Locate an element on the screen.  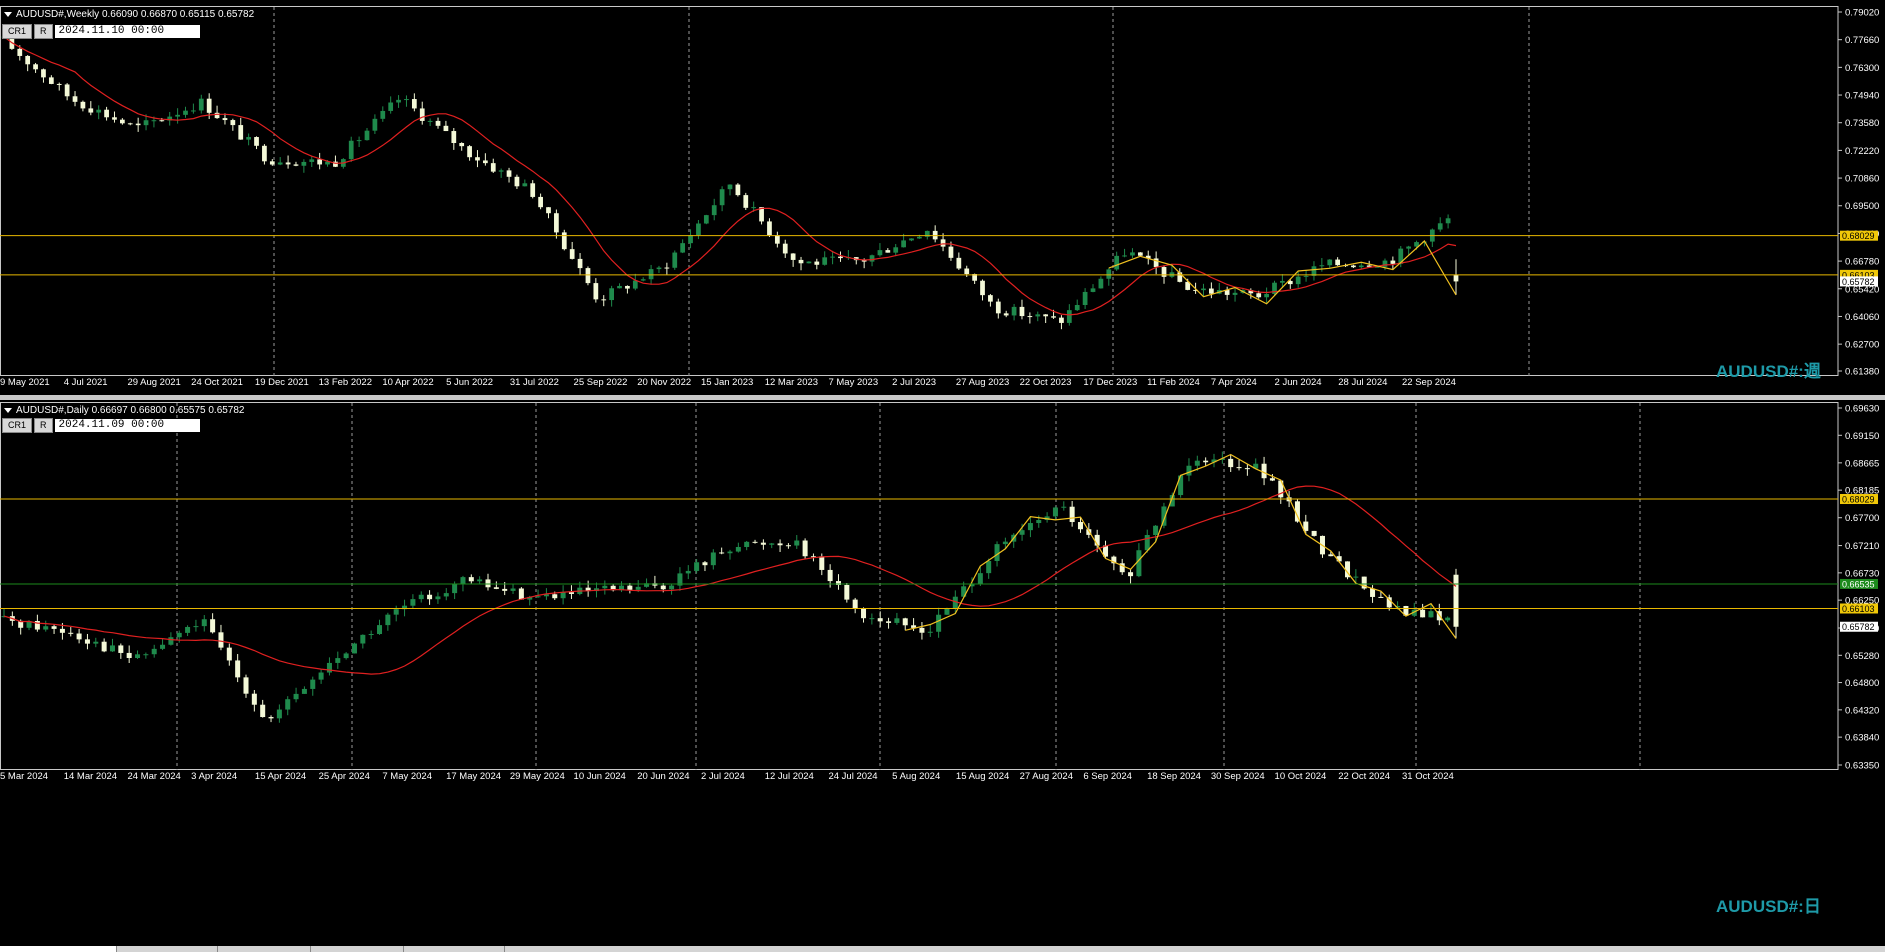
x-date-label: 15 Aug 2024 is located at coordinates (982, 776).